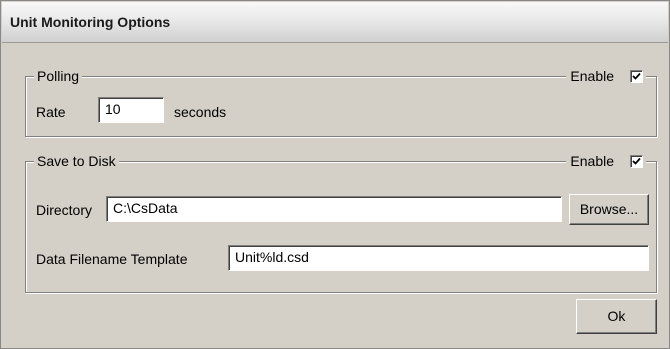 The width and height of the screenshot is (670, 349). Describe the element at coordinates (90, 22) in the screenshot. I see `dialog-title: Unit Monitoring Options` at that location.